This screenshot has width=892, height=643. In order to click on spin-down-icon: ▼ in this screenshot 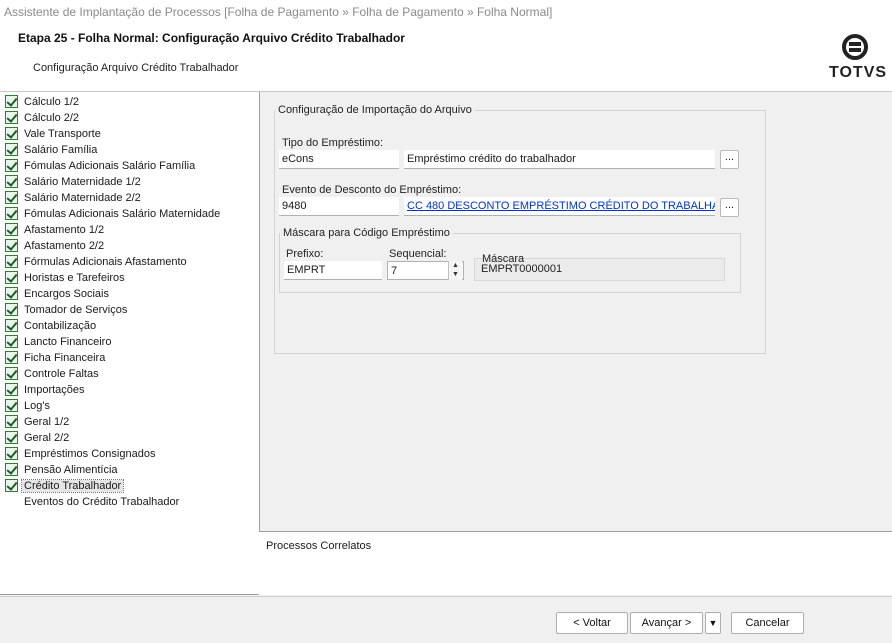, I will do `click(455, 274)`.